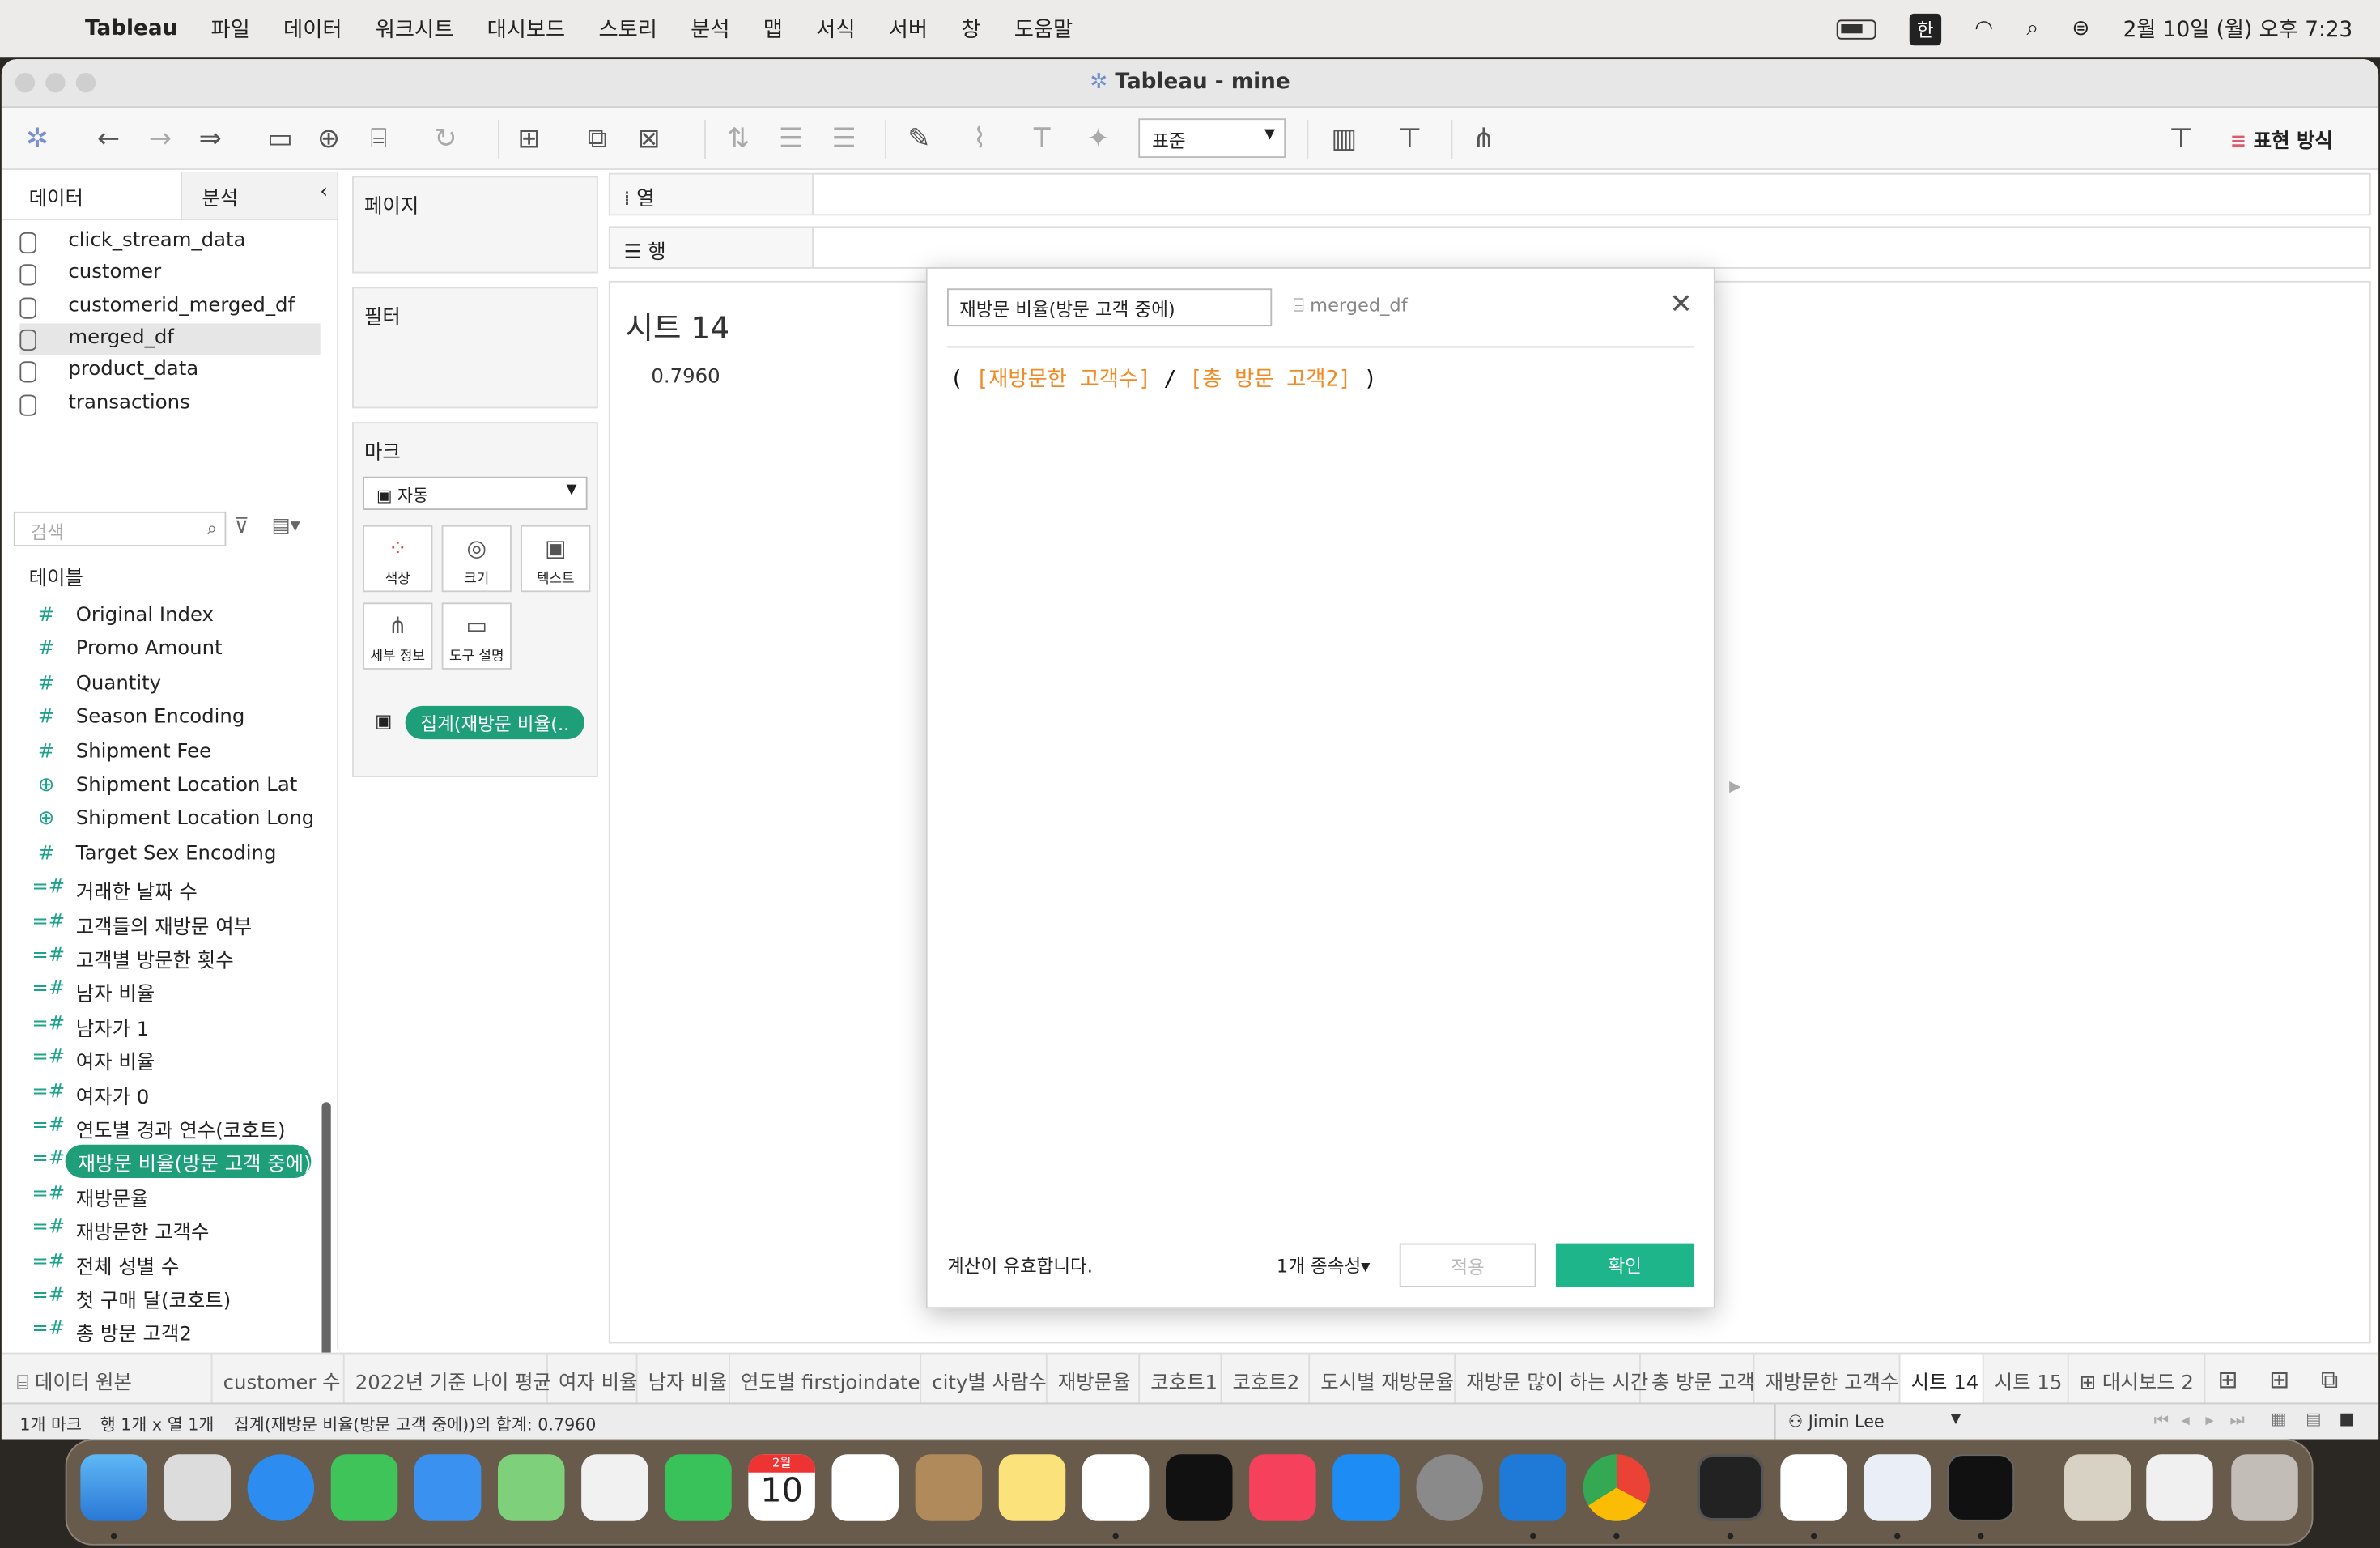  Describe the element at coordinates (1814, 1488) in the screenshot. I see `slack-icon` at that location.